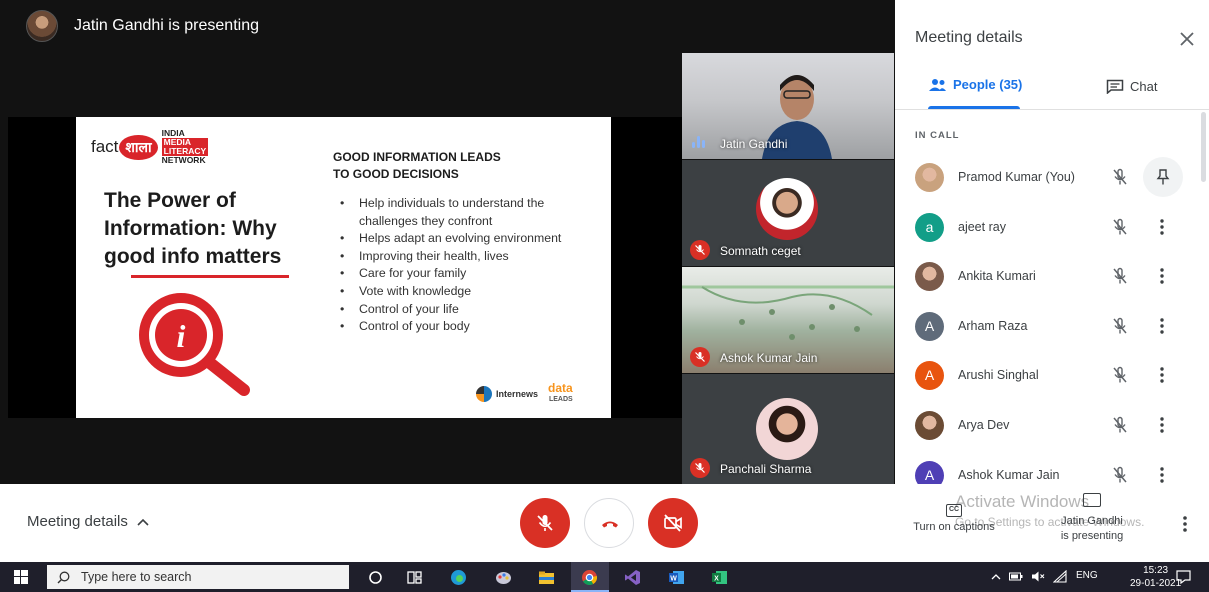 Image resolution: width=1209 pixels, height=592 pixels. Describe the element at coordinates (414, 577) in the screenshot. I see `task-view-icon` at that location.